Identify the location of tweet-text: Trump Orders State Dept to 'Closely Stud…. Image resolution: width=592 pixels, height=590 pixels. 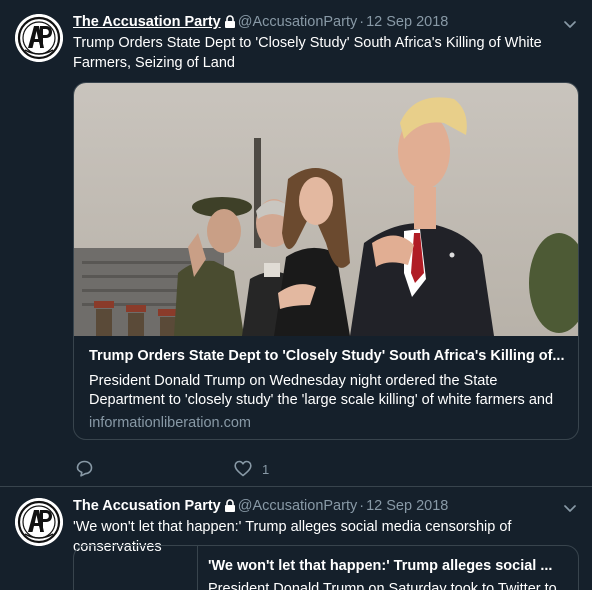
(307, 53).